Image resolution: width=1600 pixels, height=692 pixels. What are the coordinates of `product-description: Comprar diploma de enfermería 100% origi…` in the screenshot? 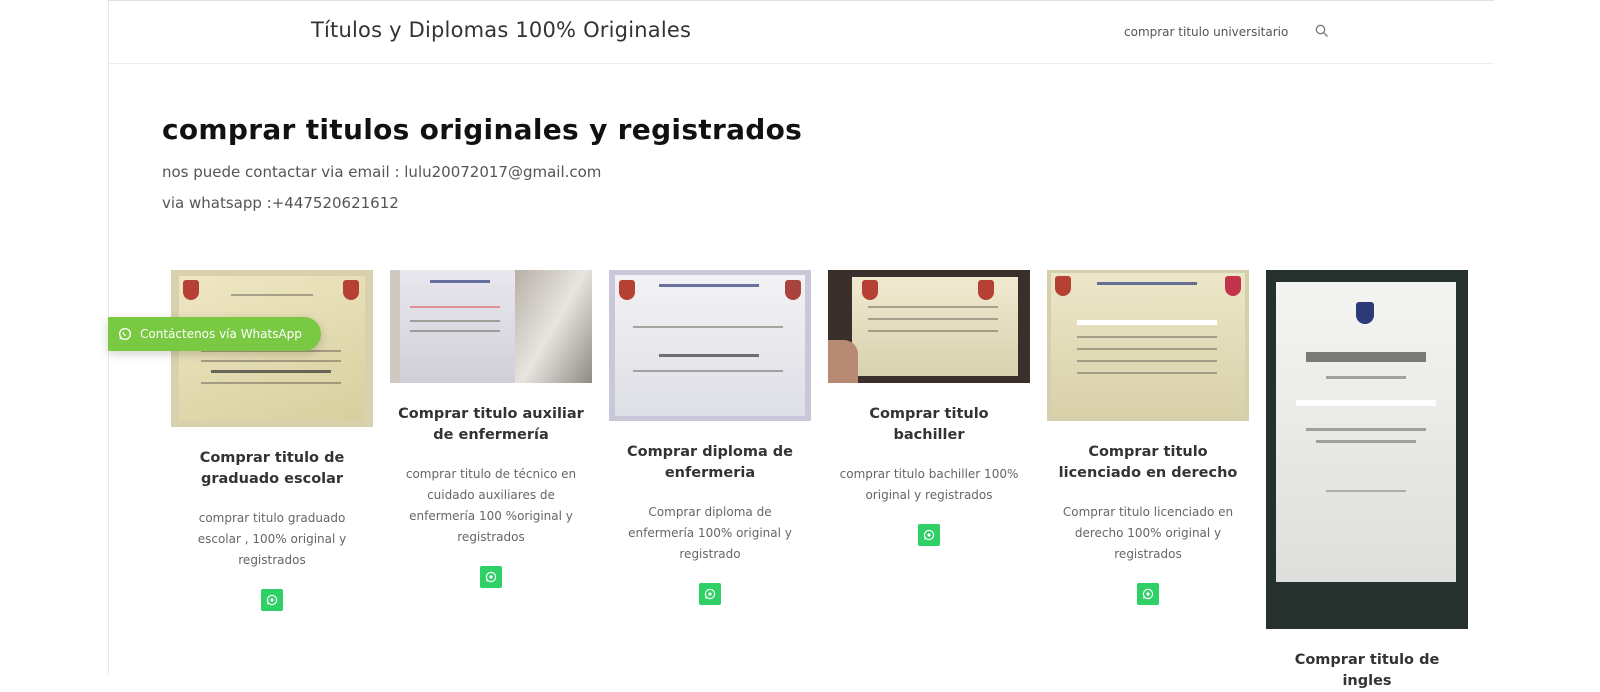 It's located at (710, 533).